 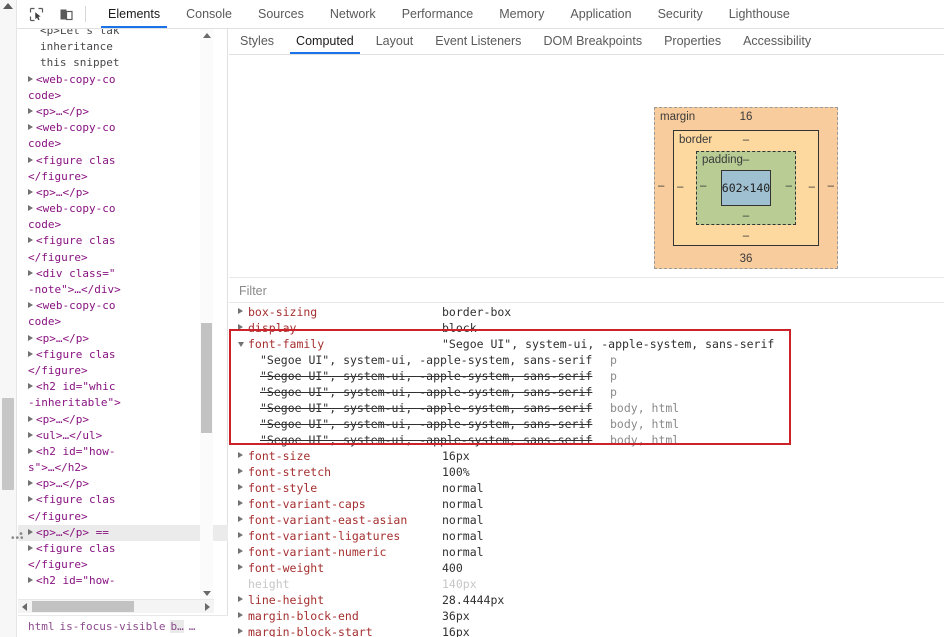 I want to click on dom-tree-row: <p>Let's tak, so click(x=123, y=34).